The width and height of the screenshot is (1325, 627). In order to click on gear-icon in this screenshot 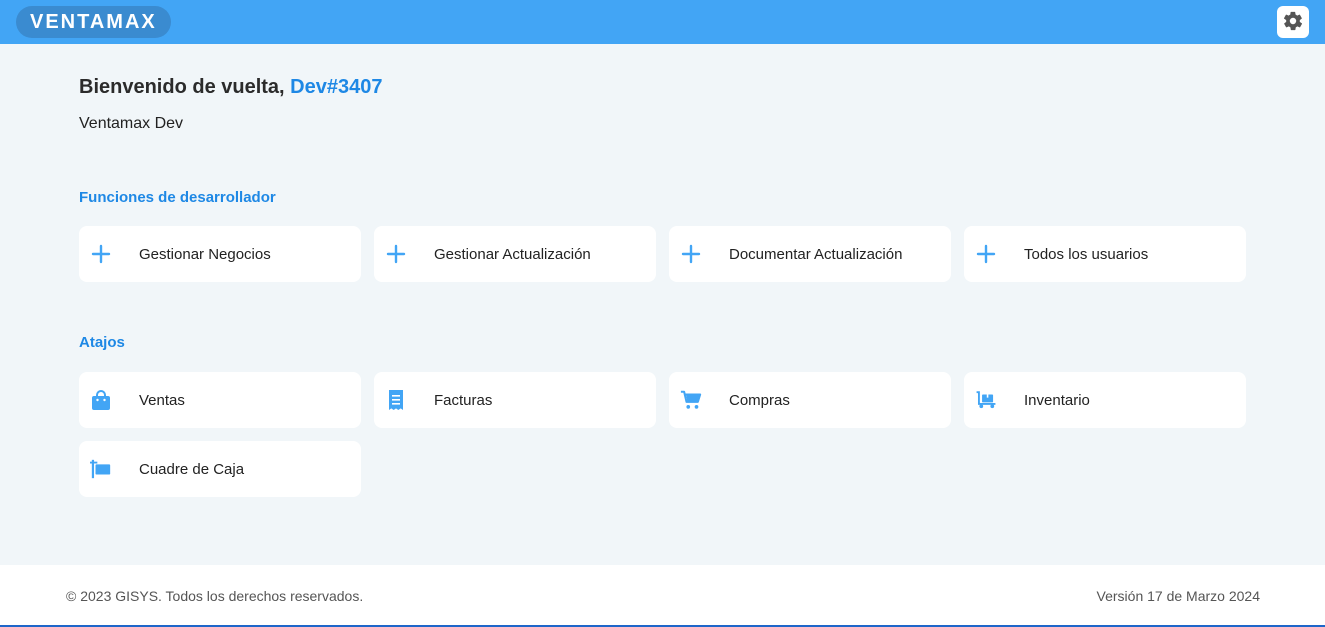, I will do `click(1293, 22)`.